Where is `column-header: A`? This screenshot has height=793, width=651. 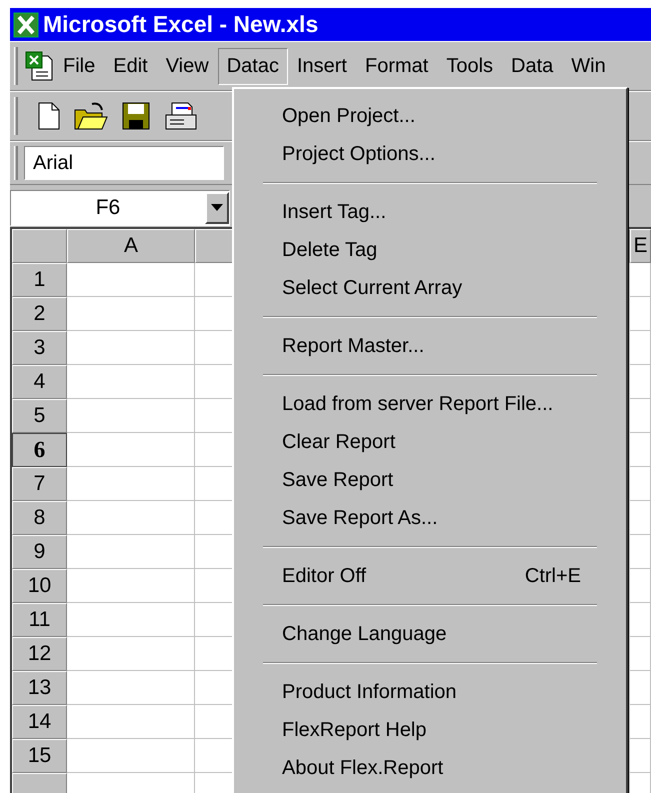 column-header: A is located at coordinates (131, 246).